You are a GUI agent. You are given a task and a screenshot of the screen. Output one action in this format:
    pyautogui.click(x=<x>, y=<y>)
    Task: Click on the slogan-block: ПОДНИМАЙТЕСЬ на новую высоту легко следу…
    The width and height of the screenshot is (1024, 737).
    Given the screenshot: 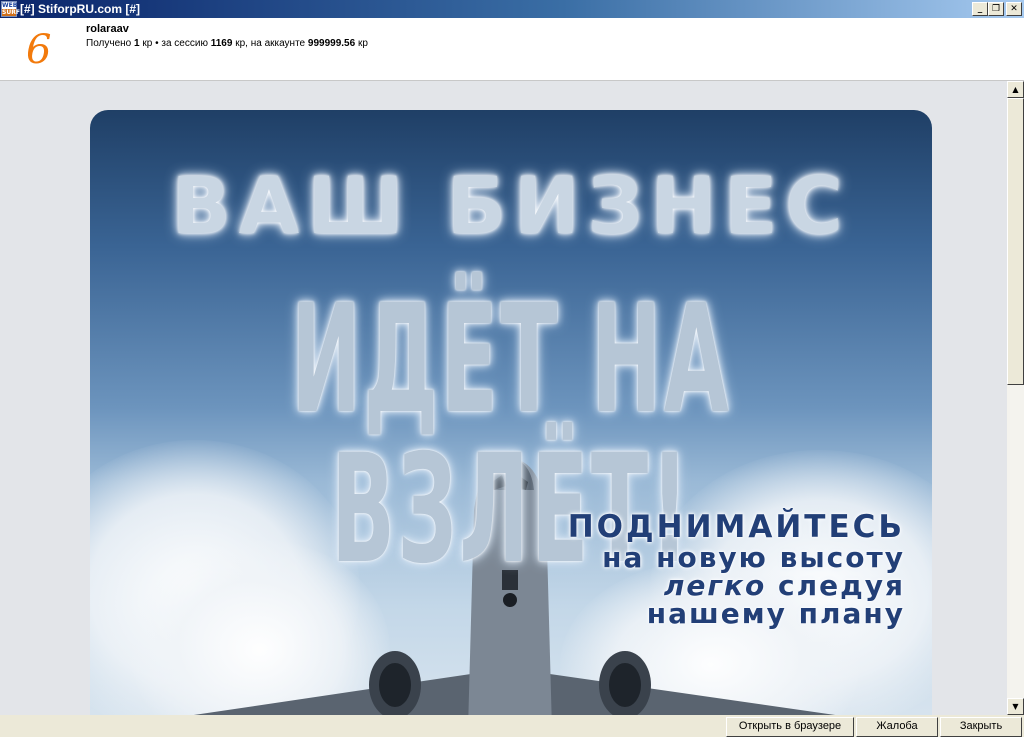 What is the action you would take?
    pyautogui.click(x=717, y=569)
    